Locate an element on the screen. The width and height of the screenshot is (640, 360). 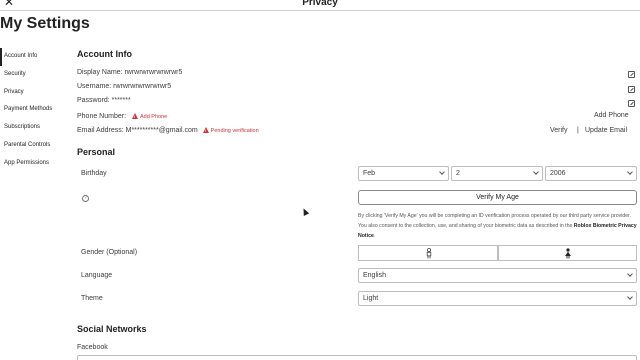
display-name-row: Display Name: rwrwrwrwrwrwrwr5 is located at coordinates (130, 72).